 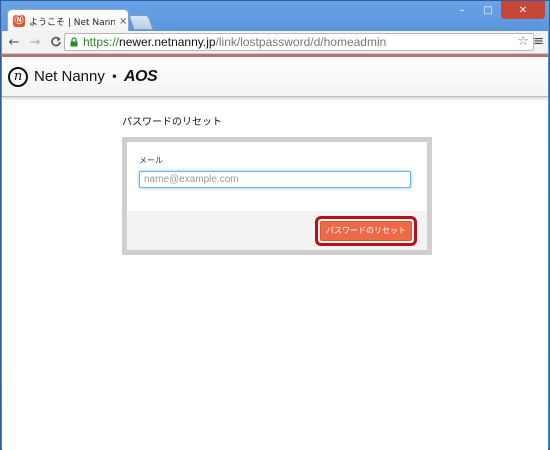 What do you see at coordinates (56, 42) in the screenshot?
I see `reload-icon` at bounding box center [56, 42].